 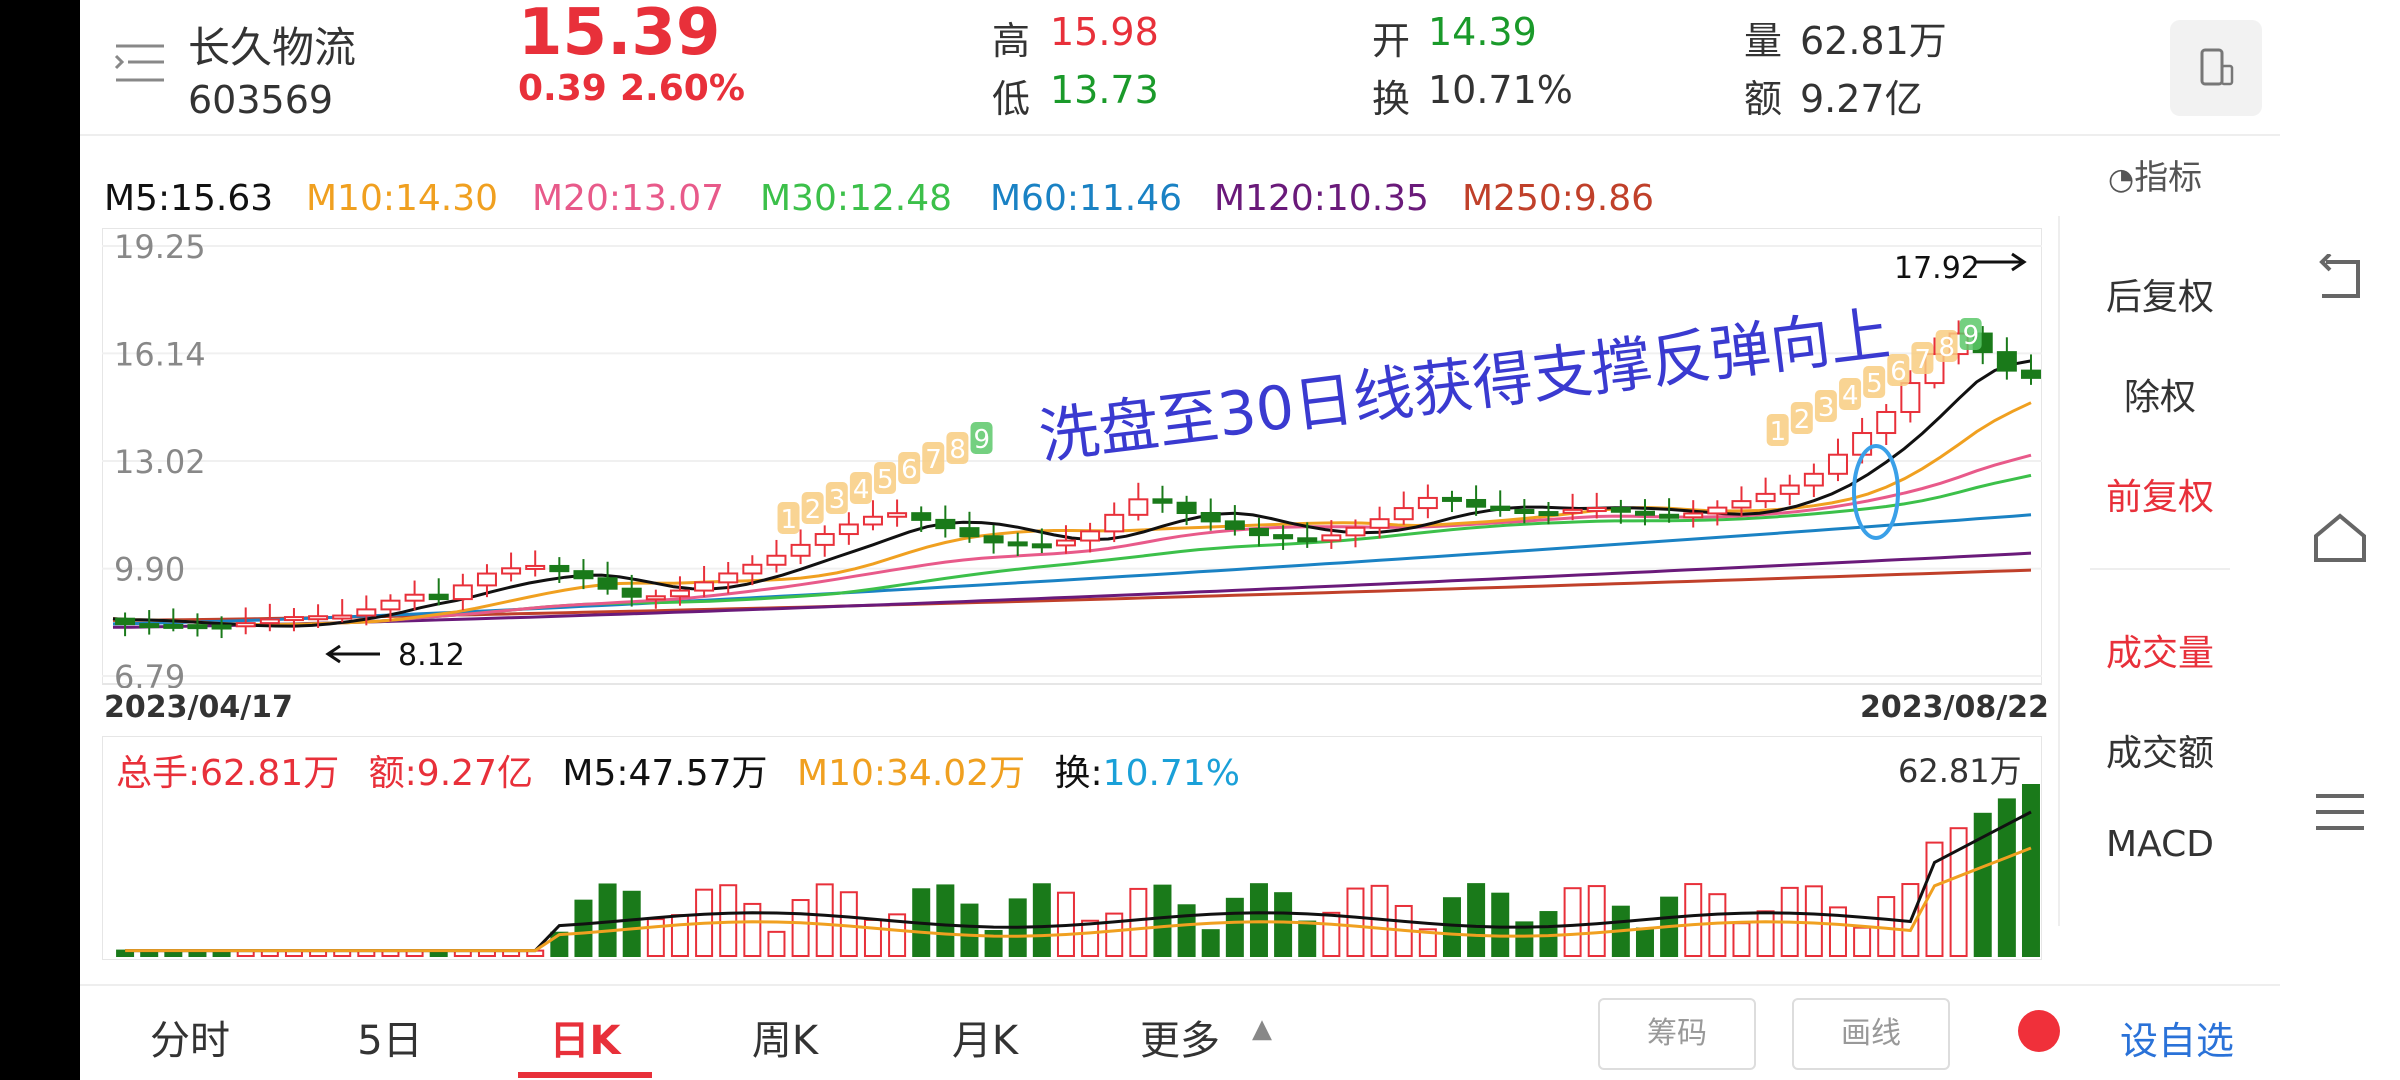 I want to click on side-menu-item-amount: 成交额, so click(x=2160, y=750).